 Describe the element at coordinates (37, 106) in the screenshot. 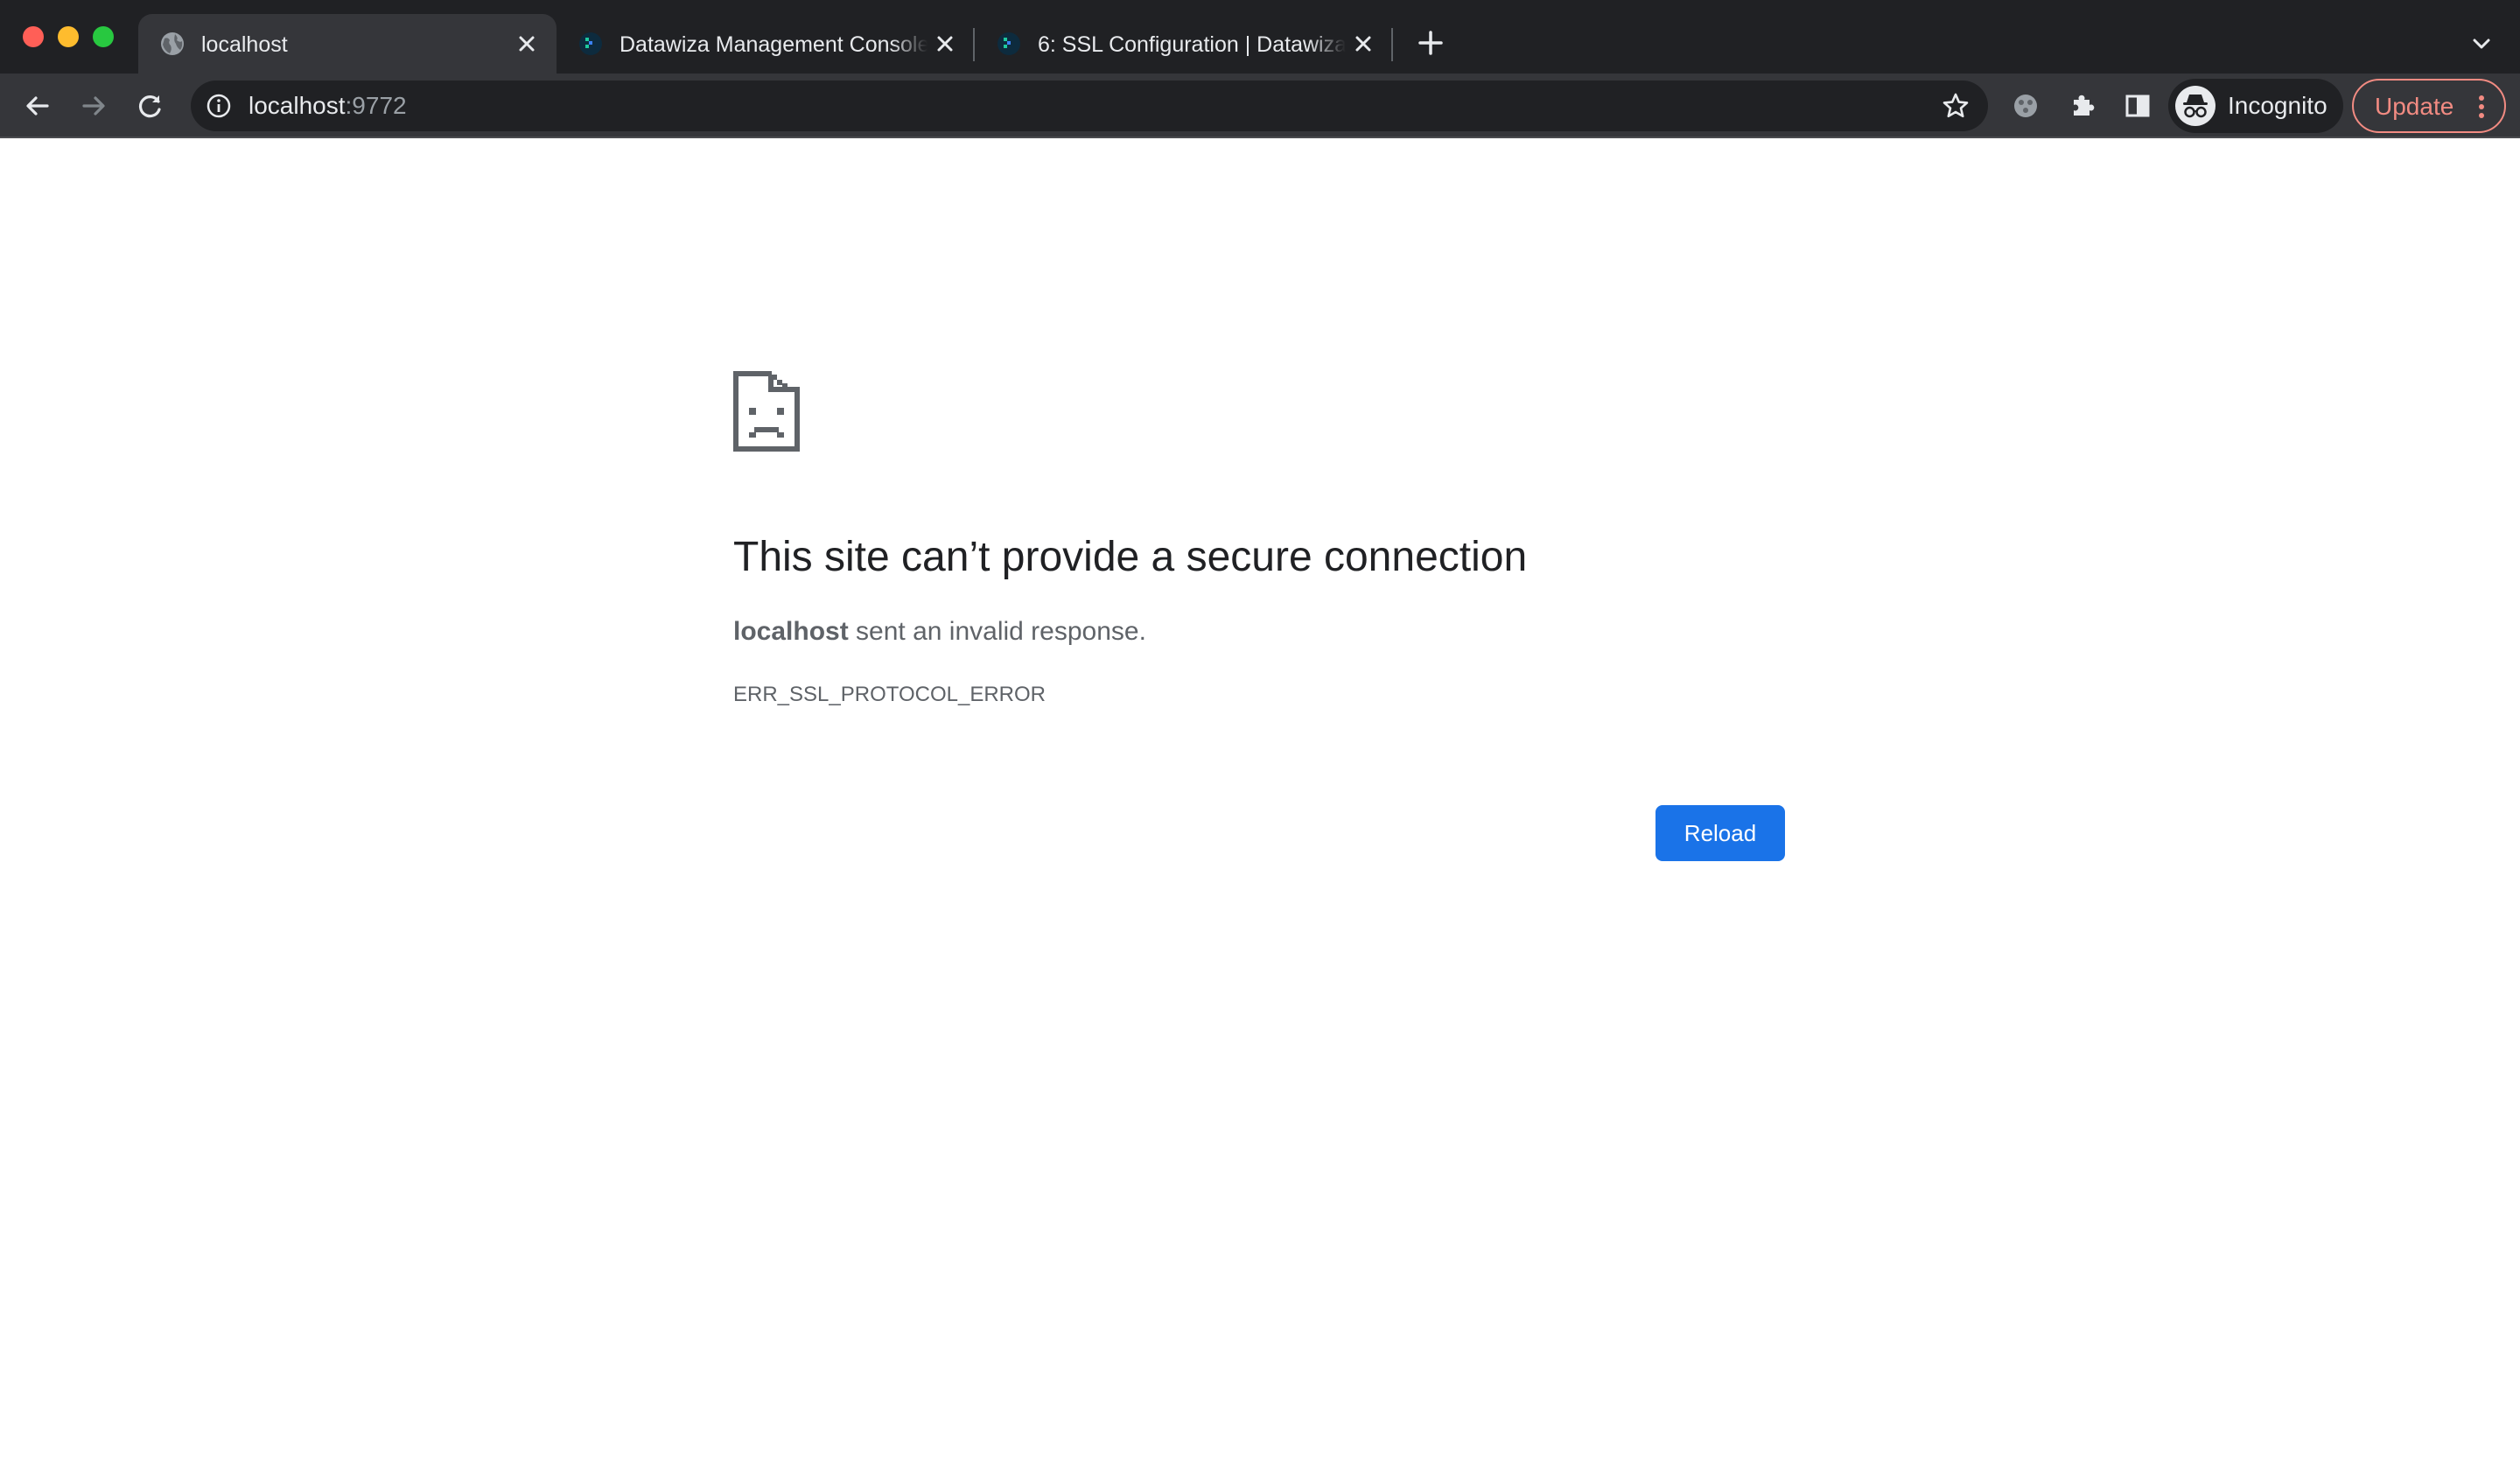

I see `back-arrow-icon` at that location.